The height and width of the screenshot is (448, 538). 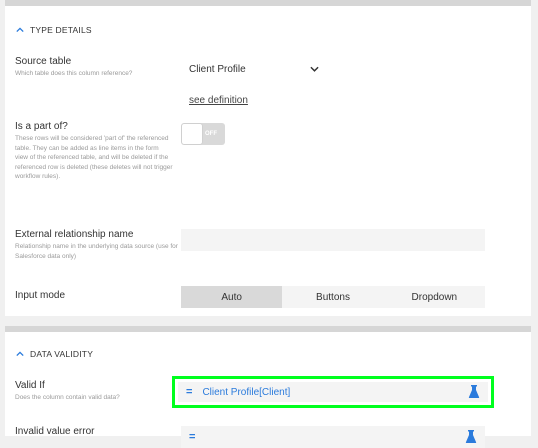 I want to click on toggle-knob, so click(x=192, y=134).